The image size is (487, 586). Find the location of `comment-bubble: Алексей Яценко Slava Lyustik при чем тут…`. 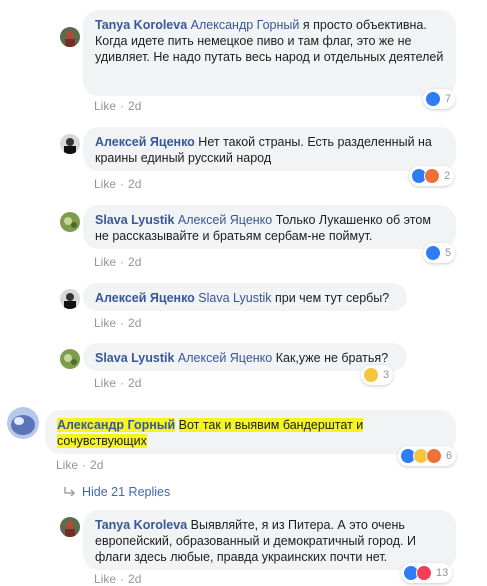

comment-bubble: Алексей Яценко Slava Lyustik при чем тут… is located at coordinates (245, 297).